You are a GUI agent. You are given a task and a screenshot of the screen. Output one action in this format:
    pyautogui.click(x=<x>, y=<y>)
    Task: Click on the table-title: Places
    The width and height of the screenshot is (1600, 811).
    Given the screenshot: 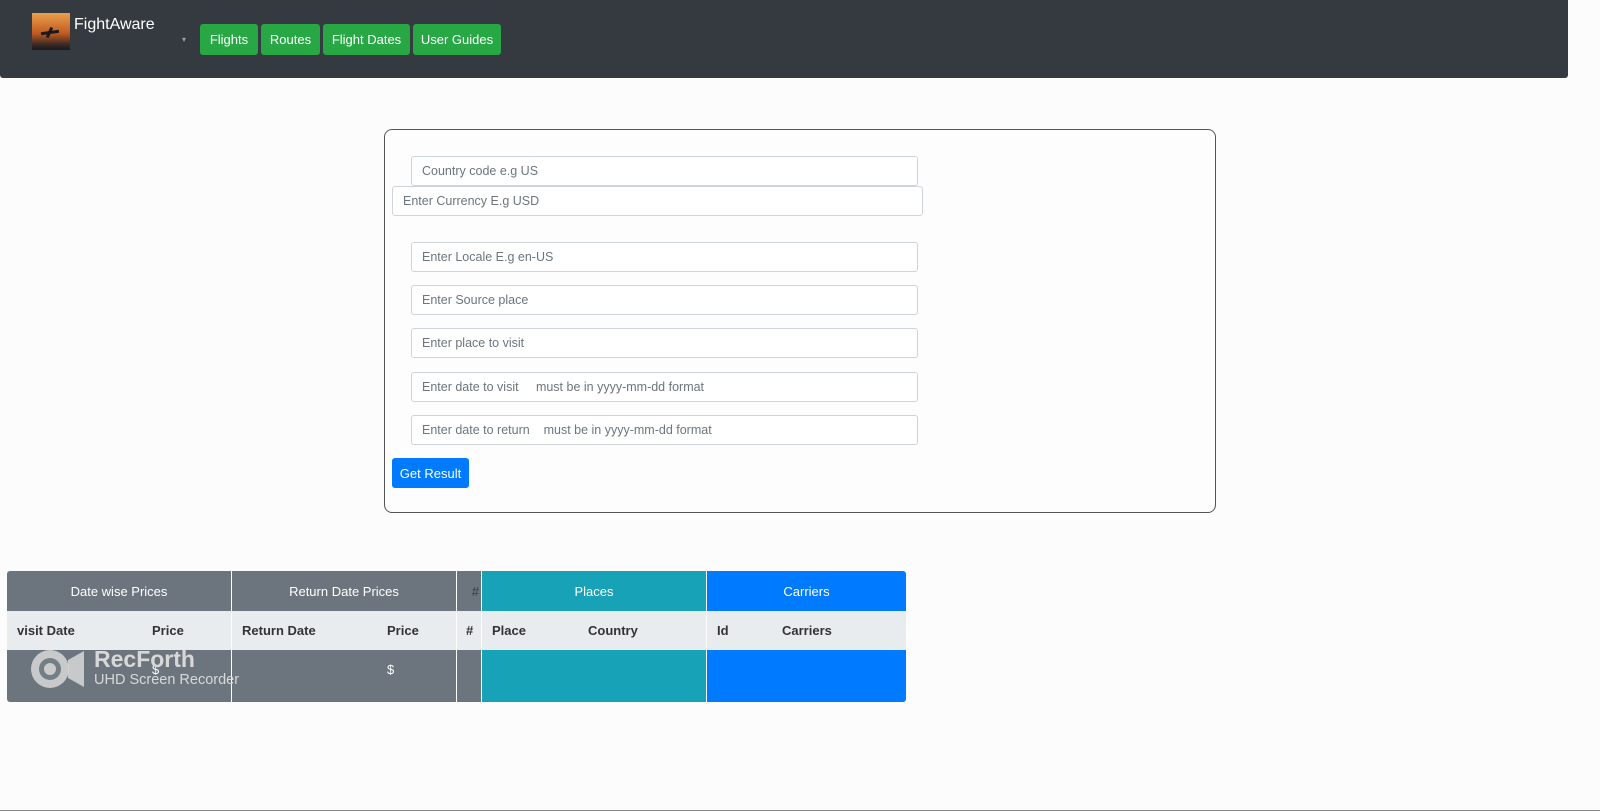 What is the action you would take?
    pyautogui.click(x=594, y=591)
    